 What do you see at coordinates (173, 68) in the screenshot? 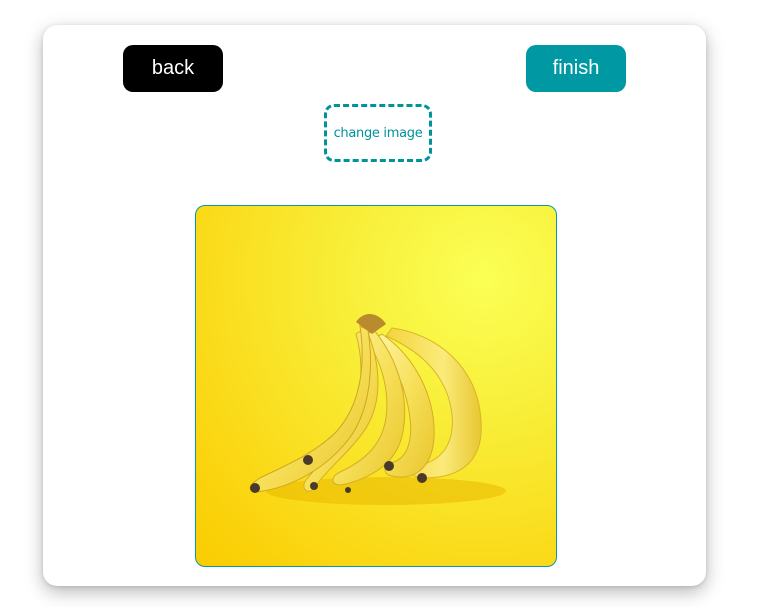
I see `back-button: back` at bounding box center [173, 68].